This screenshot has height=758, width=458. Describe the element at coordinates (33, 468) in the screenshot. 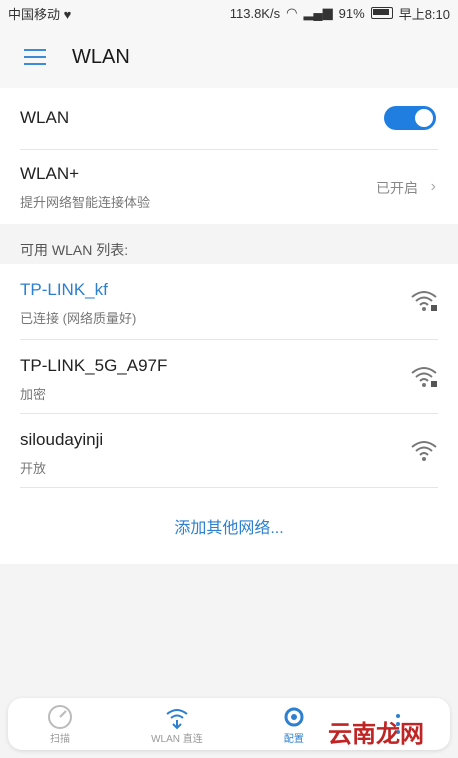

I see `network-status: 开放` at that location.